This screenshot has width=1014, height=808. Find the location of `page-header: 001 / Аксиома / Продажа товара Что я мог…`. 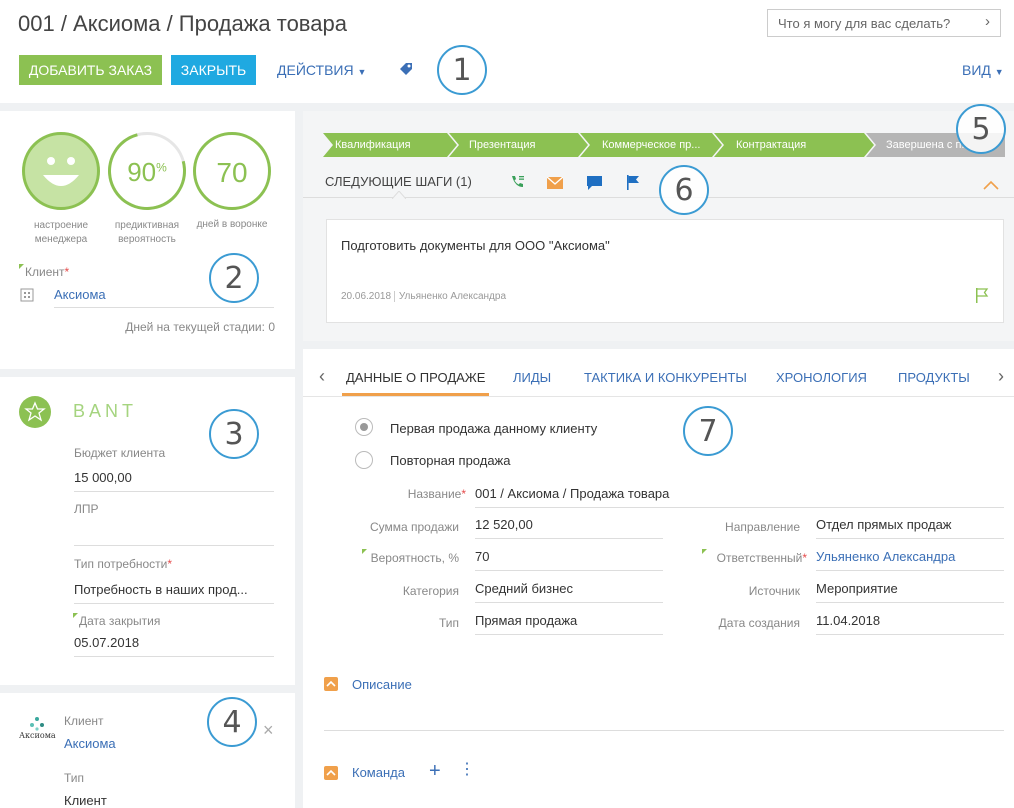

page-header: 001 / Аксиома / Продажа товара Что я мог… is located at coordinates (507, 51).